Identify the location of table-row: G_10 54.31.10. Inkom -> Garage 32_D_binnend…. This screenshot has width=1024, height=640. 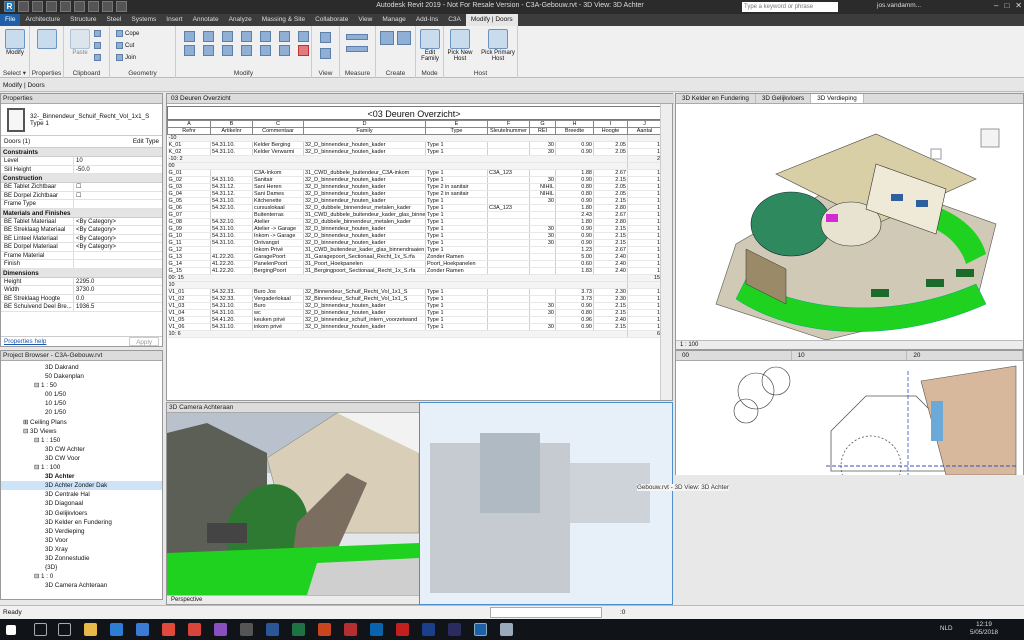
(414, 236).